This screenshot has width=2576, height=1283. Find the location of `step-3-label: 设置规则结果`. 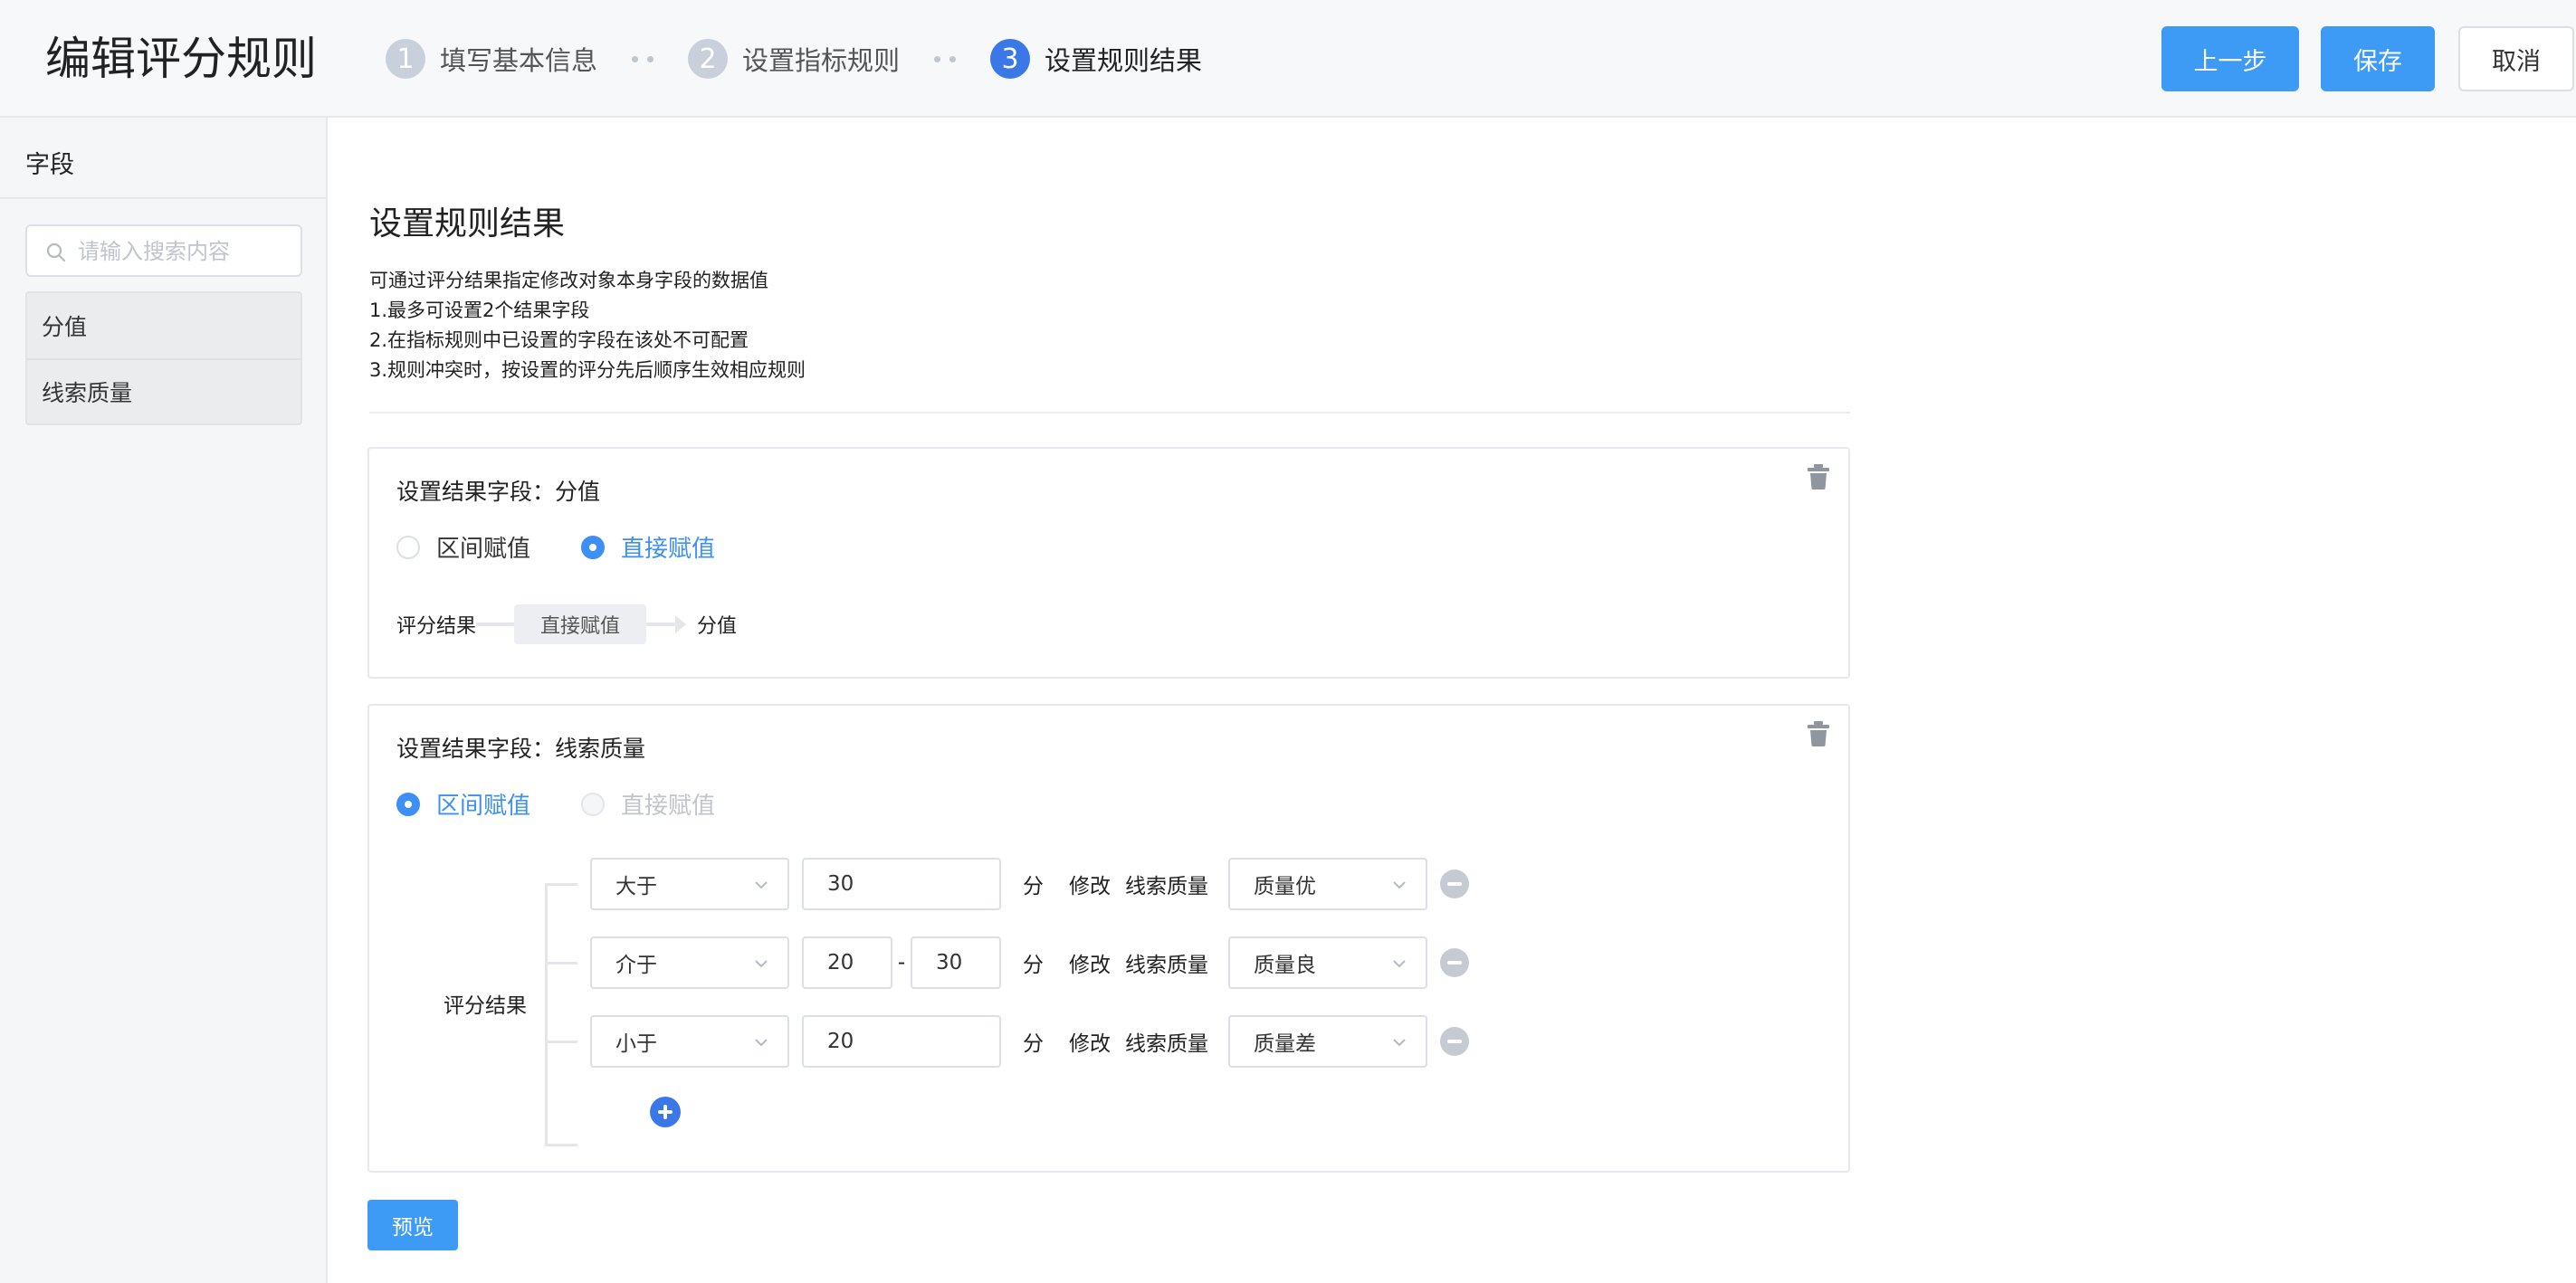

step-3-label: 设置规则结果 is located at coordinates (1124, 60).